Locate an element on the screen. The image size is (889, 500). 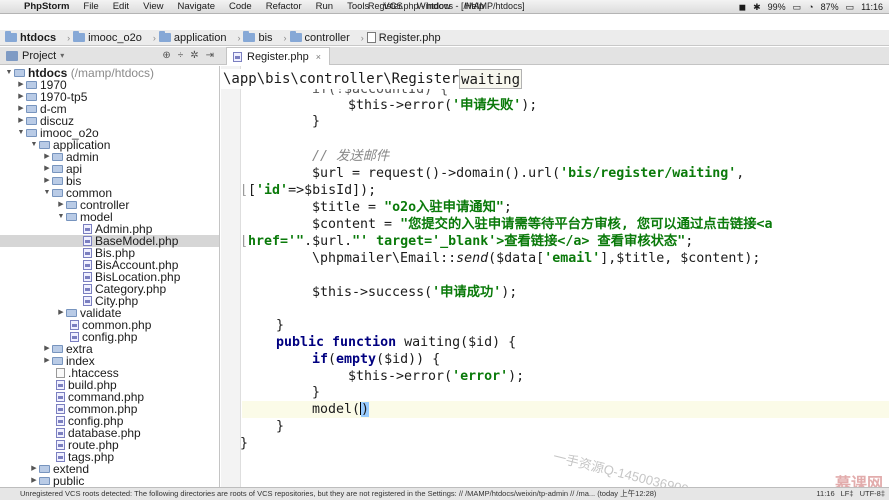
bluetooth-icon: ✱ is located at coordinates (757, 7).